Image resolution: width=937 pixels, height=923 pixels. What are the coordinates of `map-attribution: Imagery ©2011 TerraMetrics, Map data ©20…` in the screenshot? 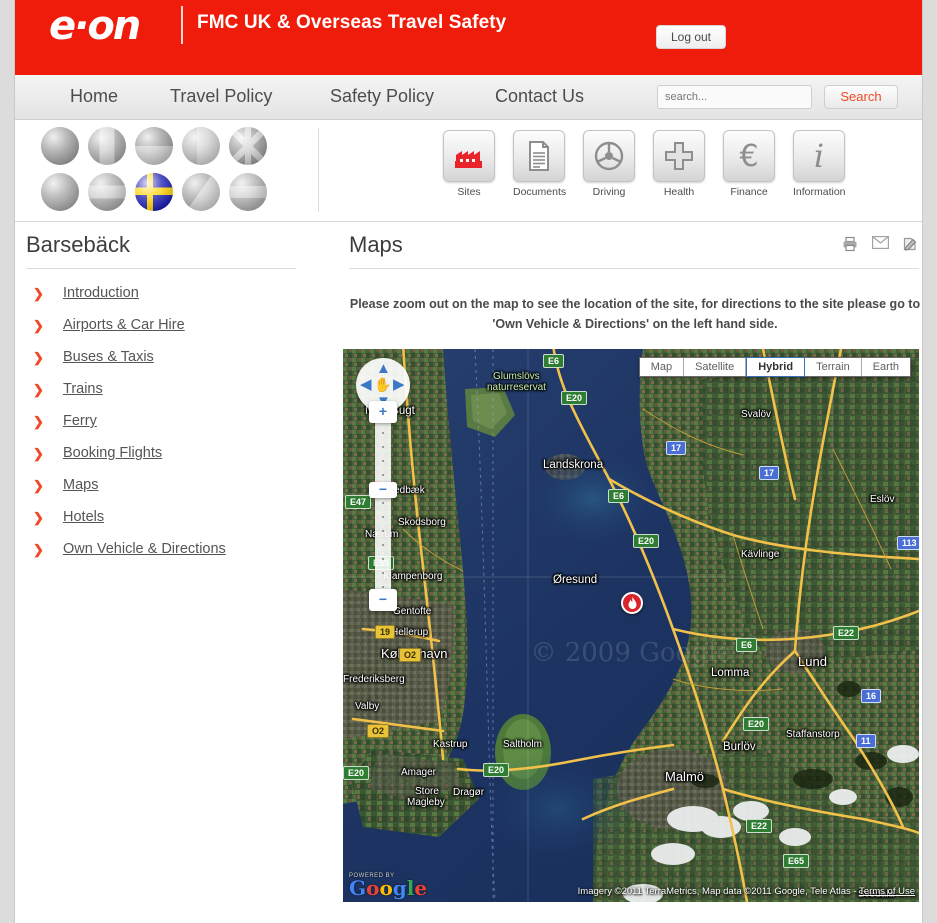 It's located at (746, 891).